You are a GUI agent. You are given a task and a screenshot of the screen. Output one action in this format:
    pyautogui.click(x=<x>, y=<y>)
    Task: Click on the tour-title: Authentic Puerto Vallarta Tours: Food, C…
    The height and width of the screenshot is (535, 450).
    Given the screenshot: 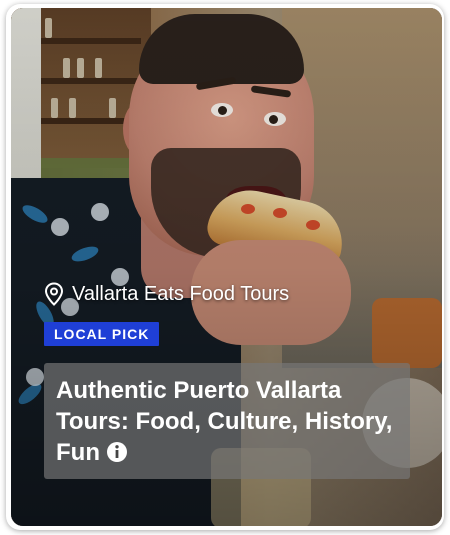 What is the action you would take?
    pyautogui.click(x=227, y=421)
    